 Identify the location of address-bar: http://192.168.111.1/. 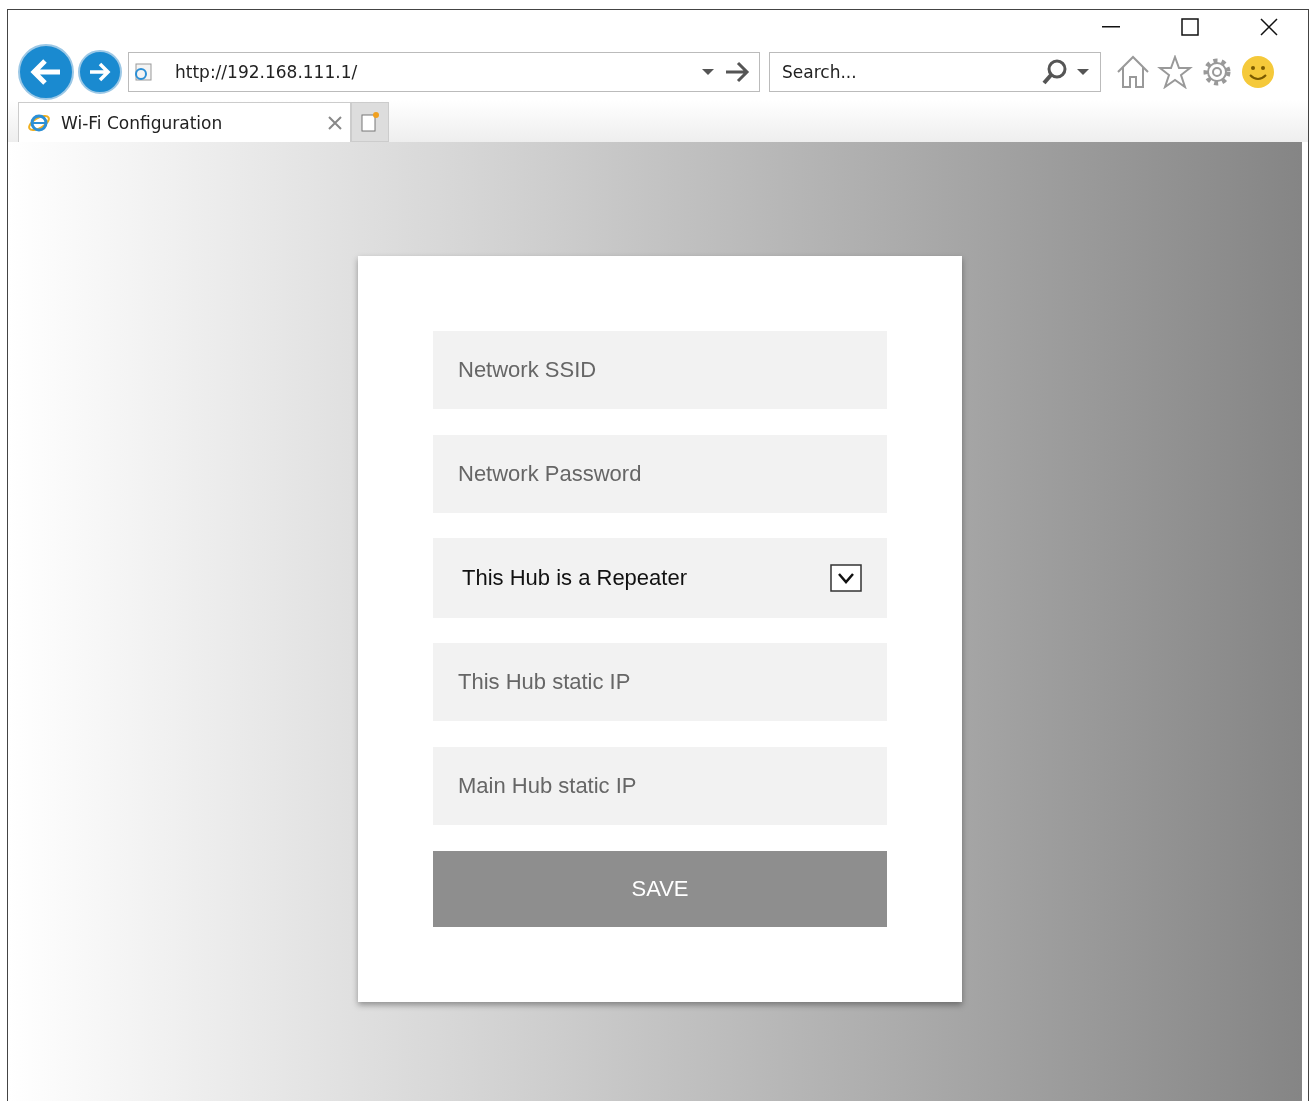
(444, 72).